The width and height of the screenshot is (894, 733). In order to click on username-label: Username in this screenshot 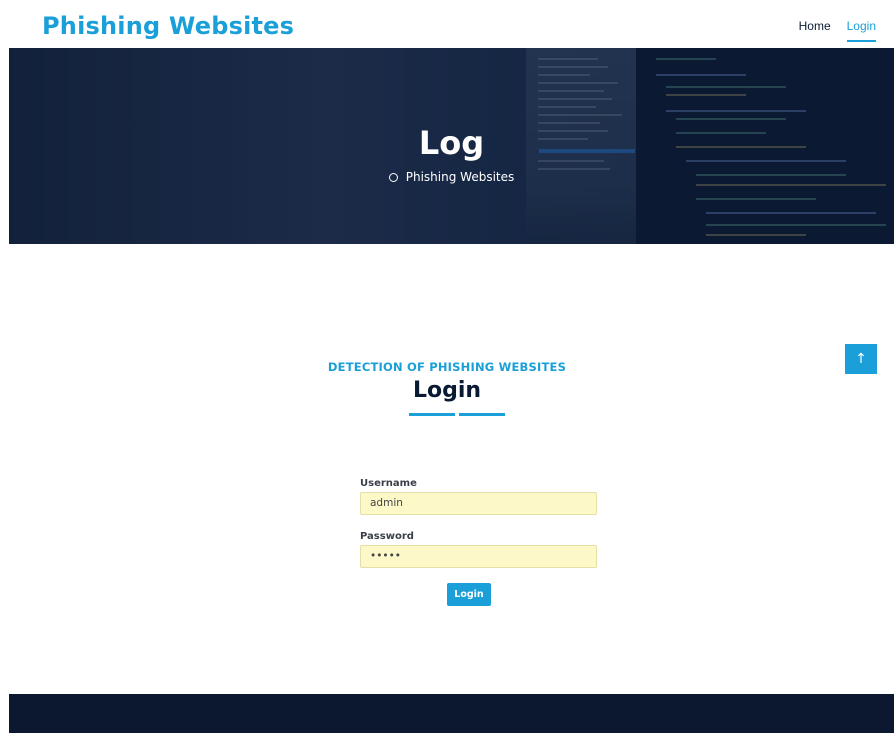, I will do `click(388, 483)`.